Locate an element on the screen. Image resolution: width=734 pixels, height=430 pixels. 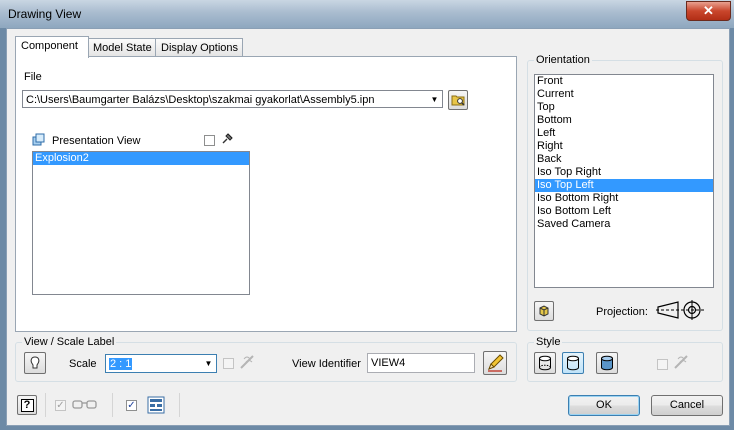
window-title: Drawing View is located at coordinates (45, 14).